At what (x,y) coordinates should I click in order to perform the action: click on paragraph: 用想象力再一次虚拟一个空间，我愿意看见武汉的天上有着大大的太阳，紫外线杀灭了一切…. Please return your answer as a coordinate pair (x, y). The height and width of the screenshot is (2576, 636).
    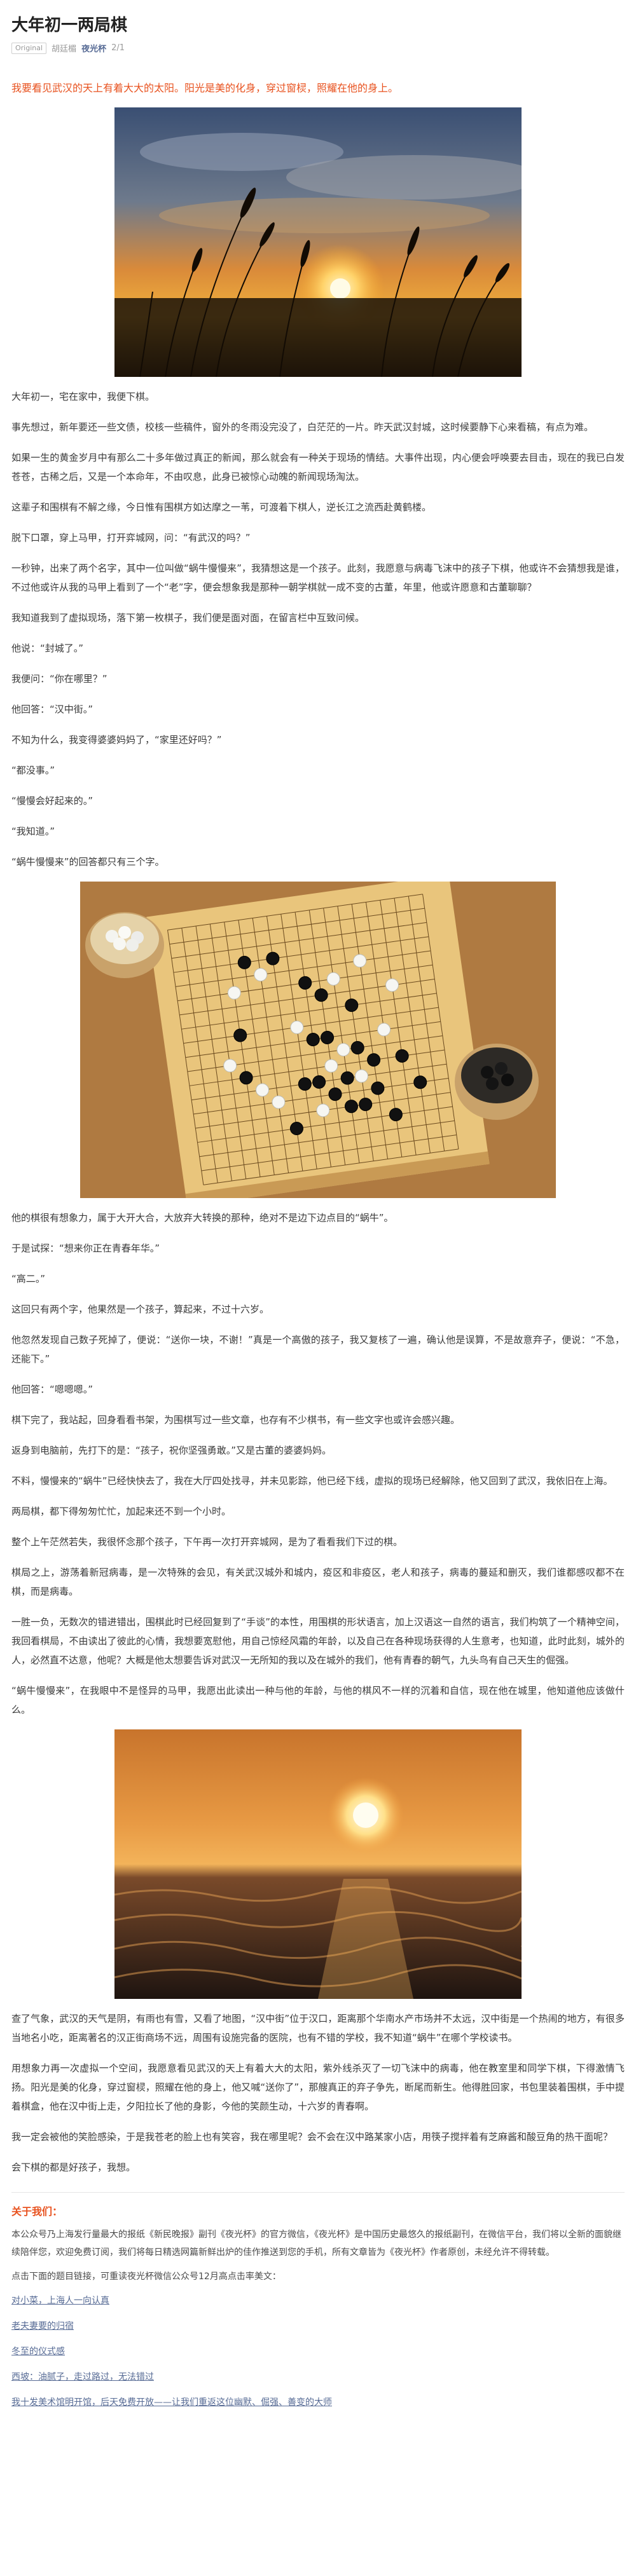
    Looking at the image, I should click on (318, 2087).